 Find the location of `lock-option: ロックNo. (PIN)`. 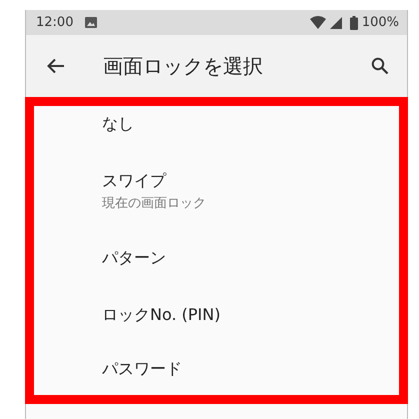

lock-option: ロックNo. (PIN) is located at coordinates (216, 315).